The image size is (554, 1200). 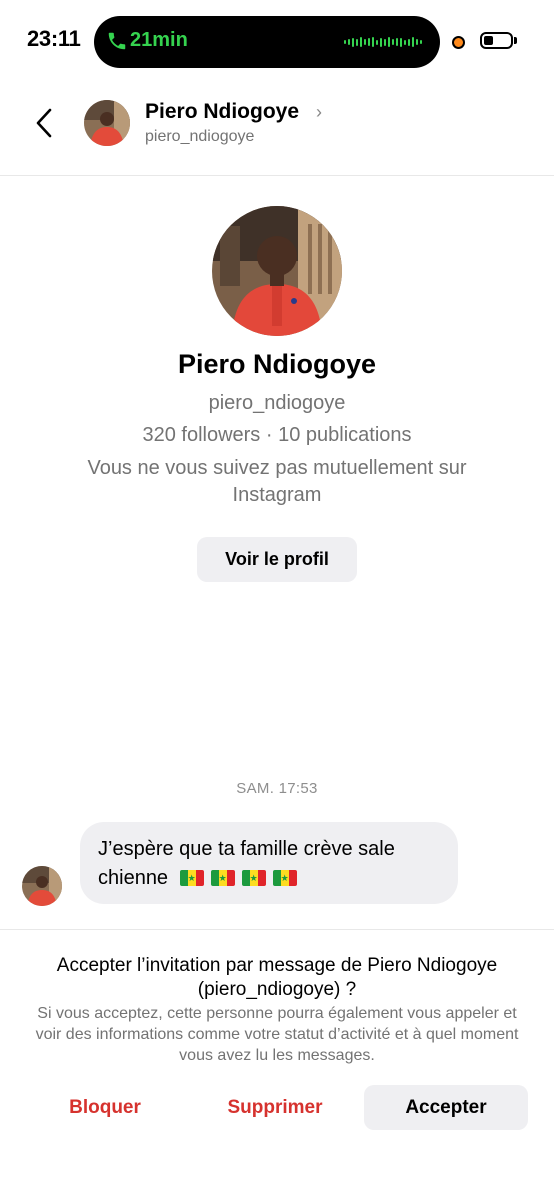 What do you see at coordinates (515, 40) in the screenshot?
I see `battery-tip` at bounding box center [515, 40].